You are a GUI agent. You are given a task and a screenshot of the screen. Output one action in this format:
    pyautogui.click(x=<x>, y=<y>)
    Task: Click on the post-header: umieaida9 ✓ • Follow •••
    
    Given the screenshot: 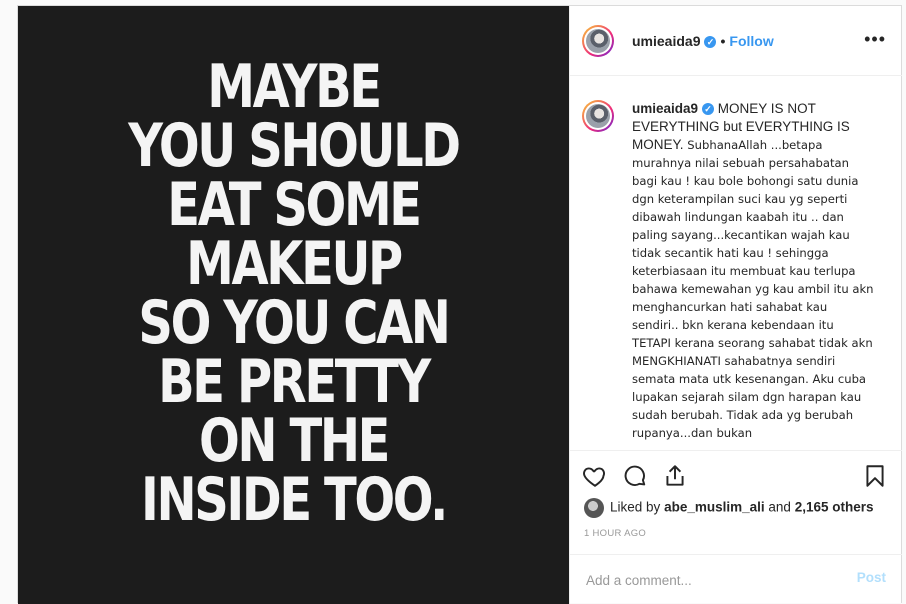 What is the action you would take?
    pyautogui.click(x=736, y=41)
    